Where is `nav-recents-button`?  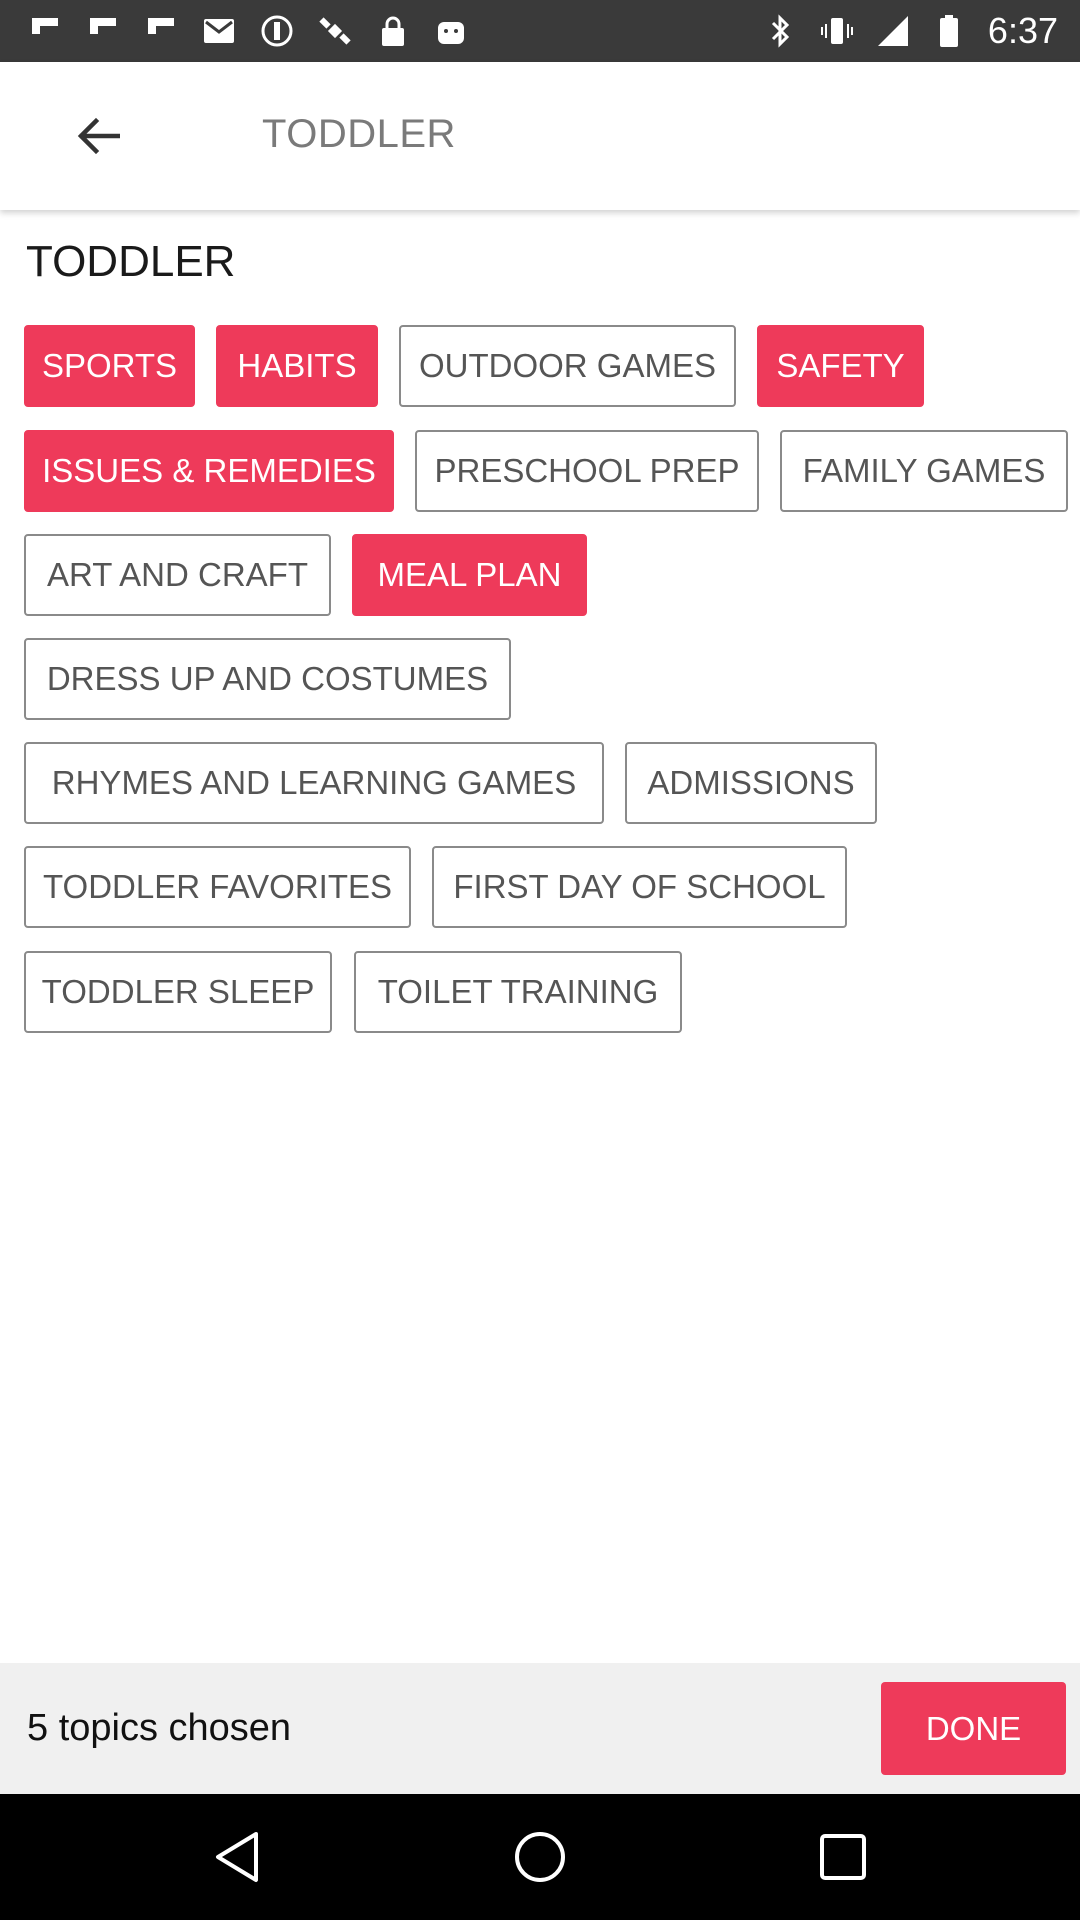 nav-recents-button is located at coordinates (843, 1857).